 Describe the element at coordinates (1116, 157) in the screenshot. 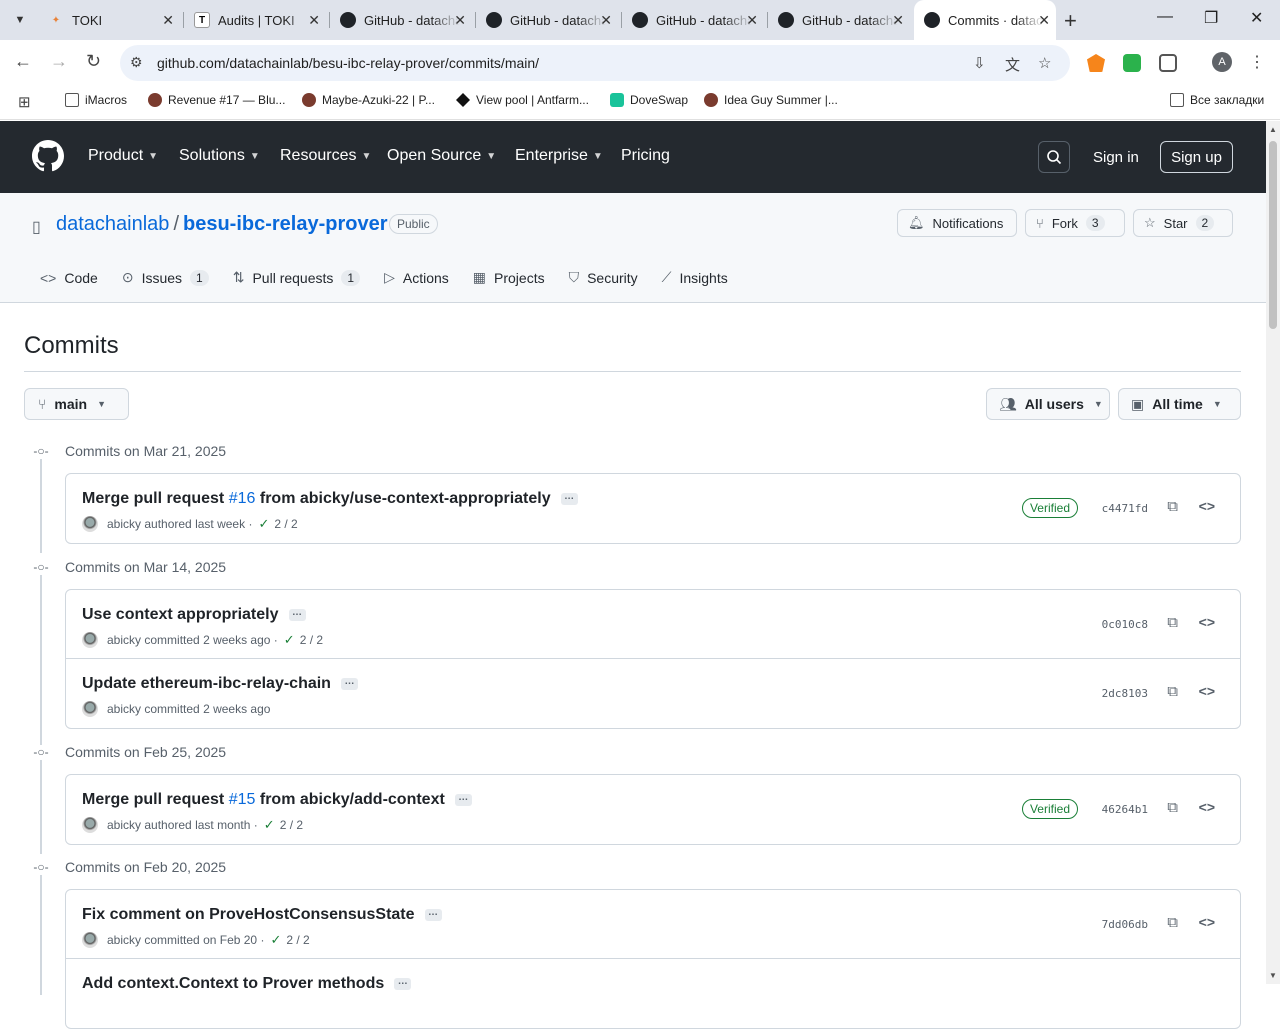

I see `sign-in-link: Sign in` at that location.